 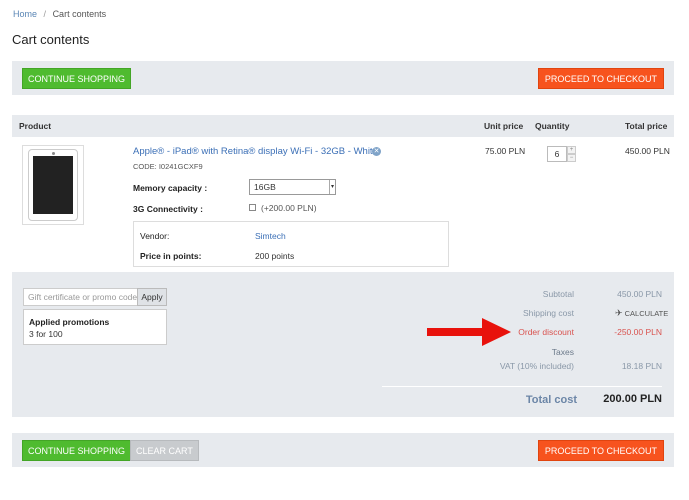 I want to click on remove-item-icon: ✕, so click(x=376, y=151).